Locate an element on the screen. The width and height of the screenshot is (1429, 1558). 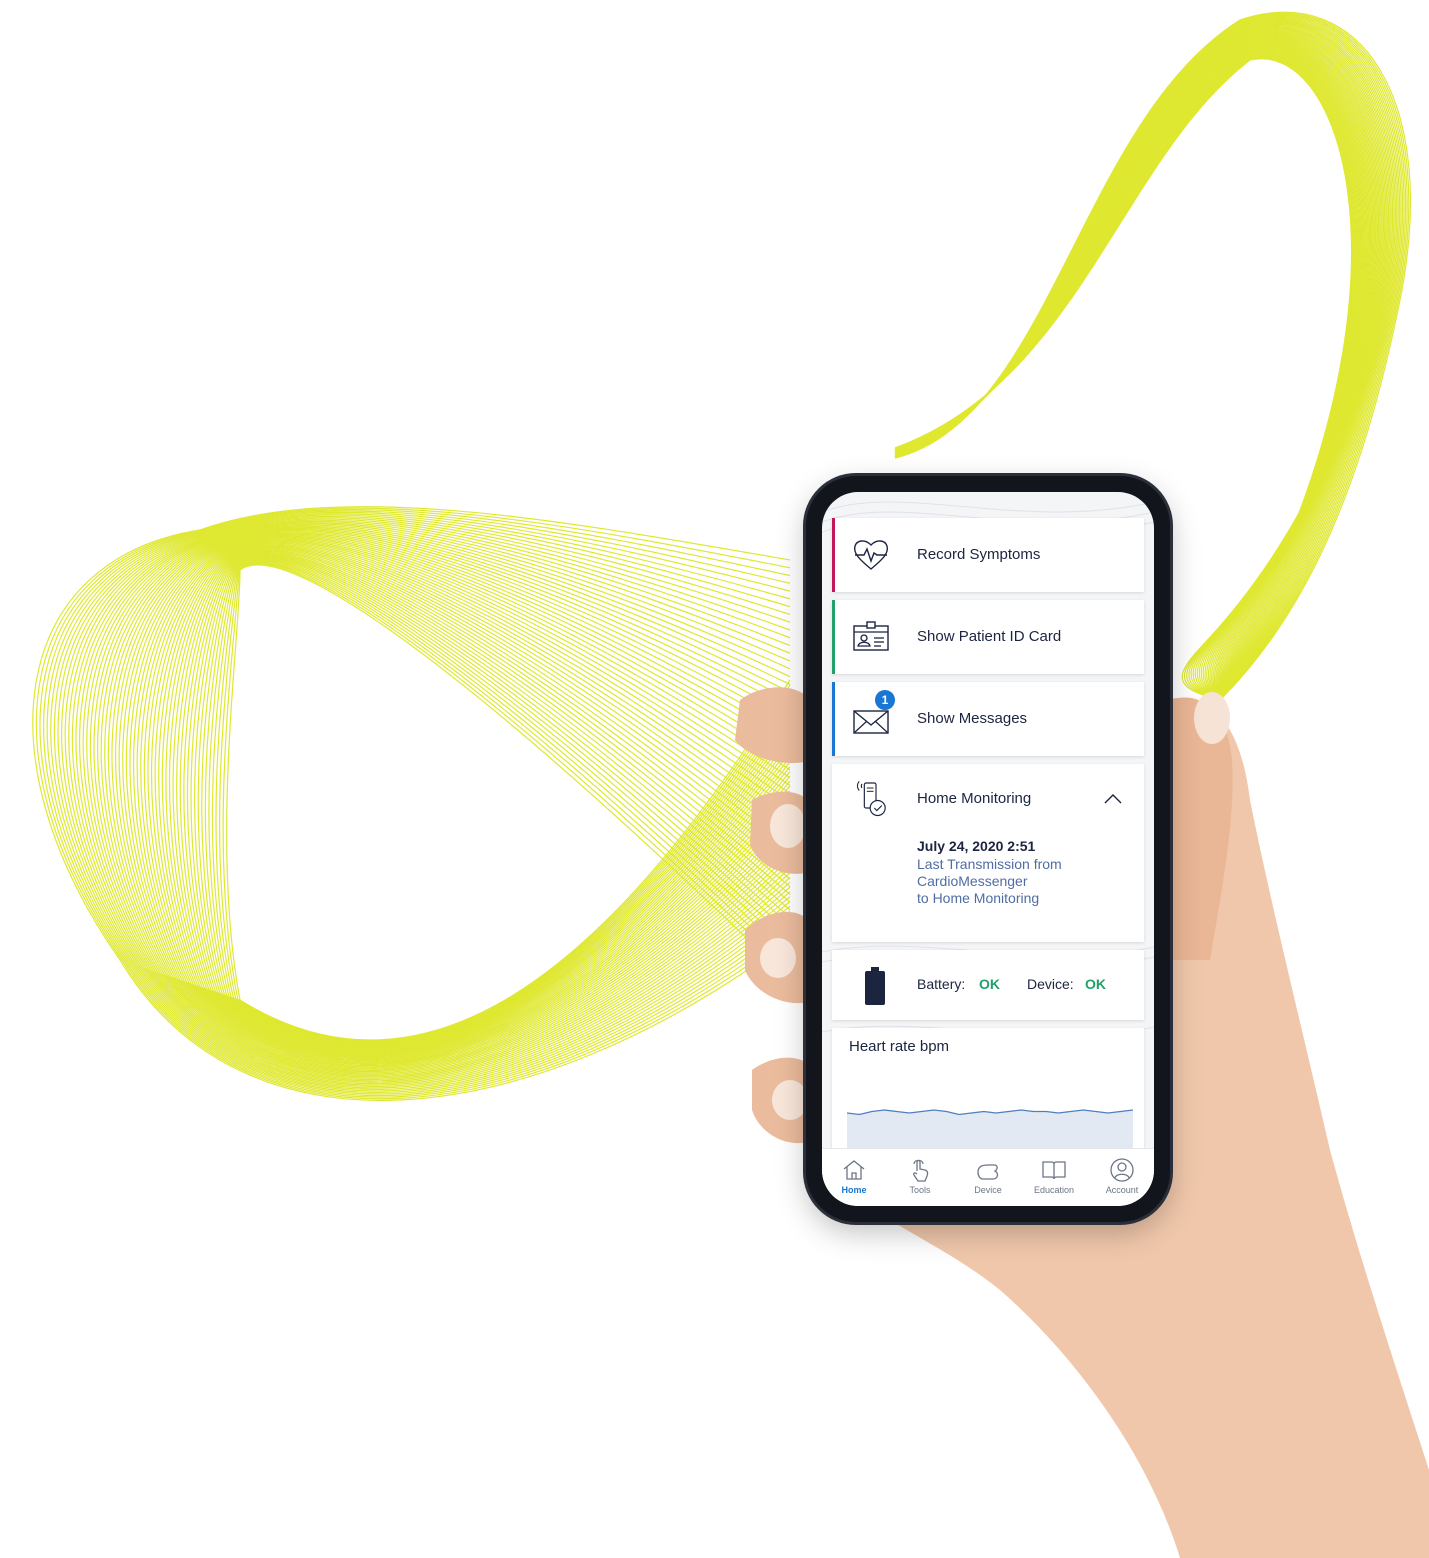
description-line: to Home Monitoring is located at coordinates (978, 898).